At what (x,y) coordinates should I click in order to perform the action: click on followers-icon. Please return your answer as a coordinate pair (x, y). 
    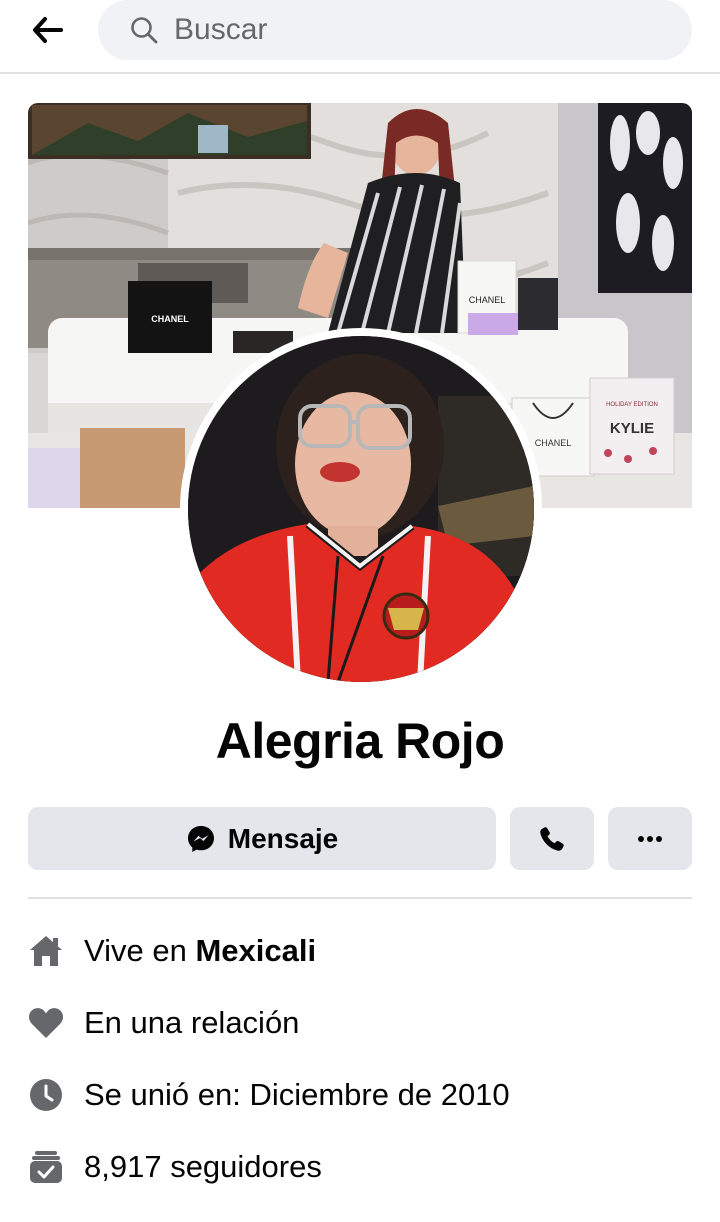
    Looking at the image, I should click on (46, 1167).